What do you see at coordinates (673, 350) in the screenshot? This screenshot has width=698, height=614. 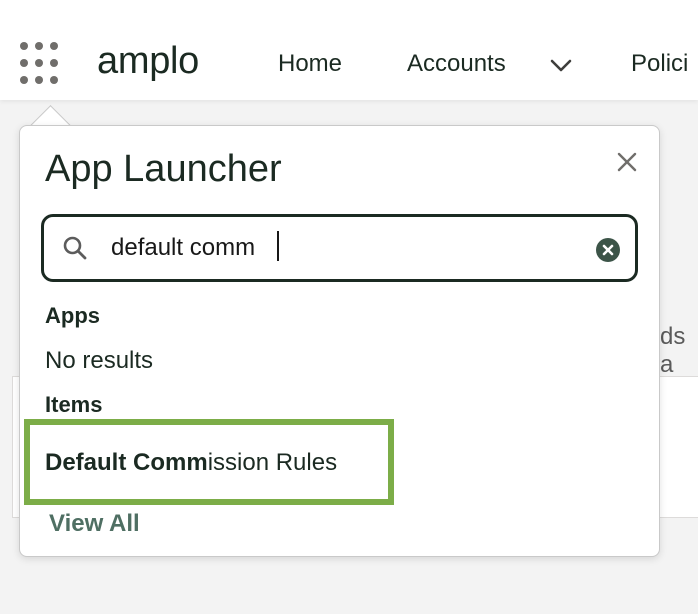 I see `background-partial-text: ds a` at bounding box center [673, 350].